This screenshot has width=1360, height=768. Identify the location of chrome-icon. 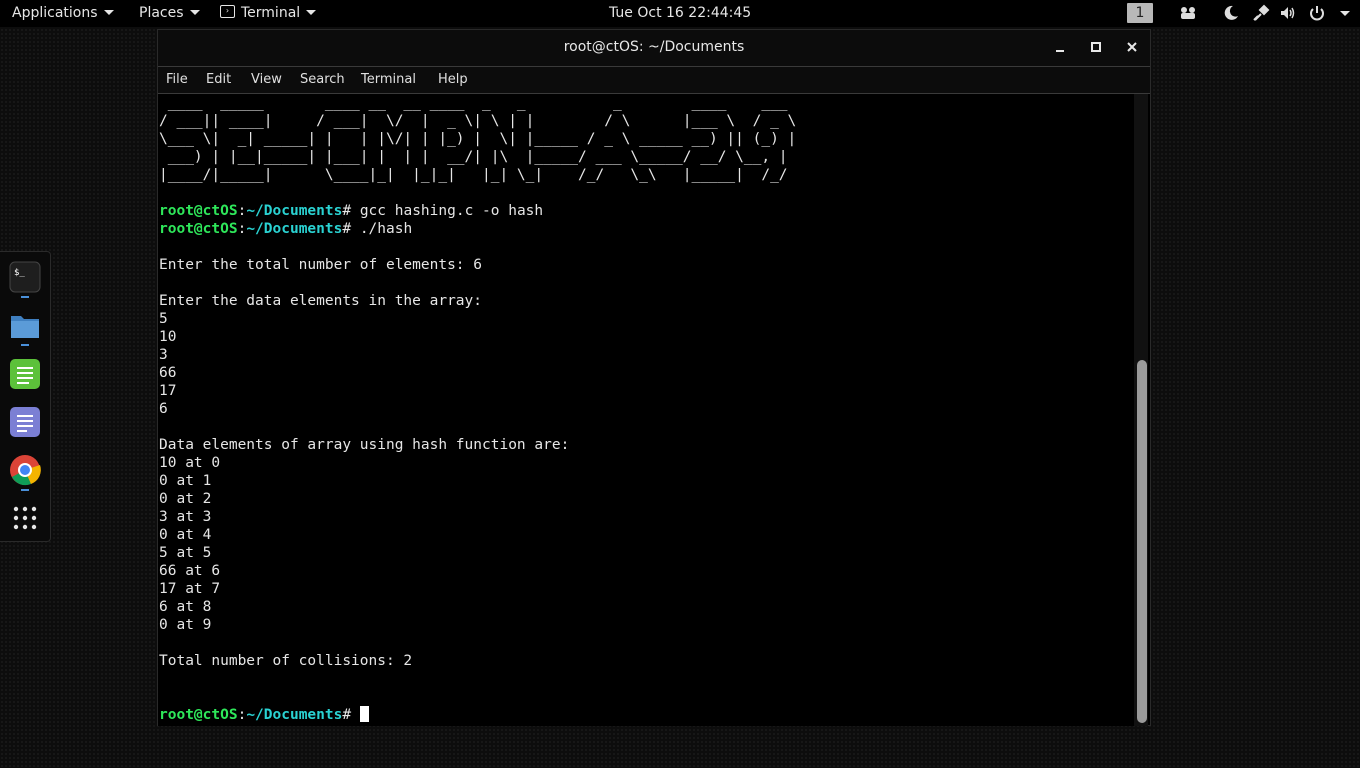
(25, 470).